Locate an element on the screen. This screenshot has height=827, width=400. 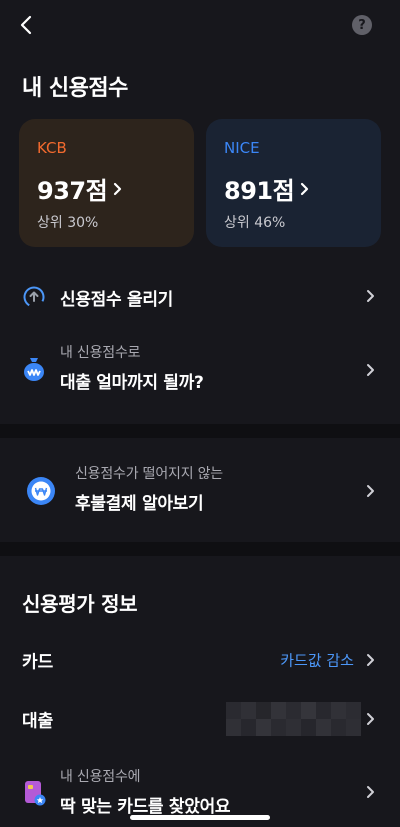
raise-score-label: 신용점수 올리기 is located at coordinates (116, 300).